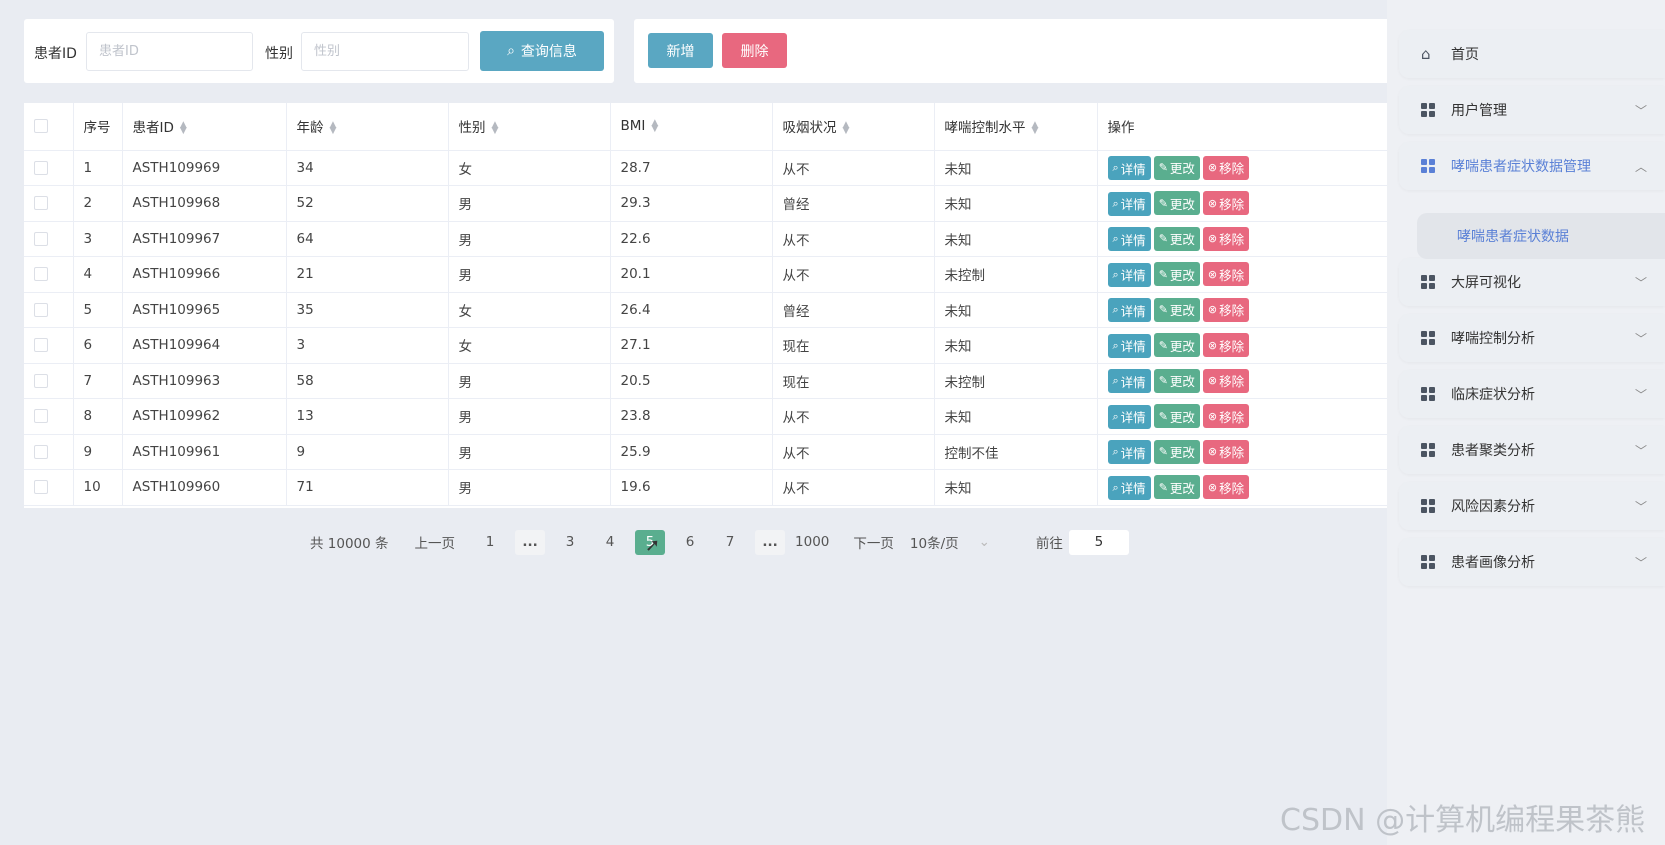 Image resolution: width=1665 pixels, height=845 pixels. I want to click on sidebar-item: 患者画像分析 ﹀, so click(1532, 562).